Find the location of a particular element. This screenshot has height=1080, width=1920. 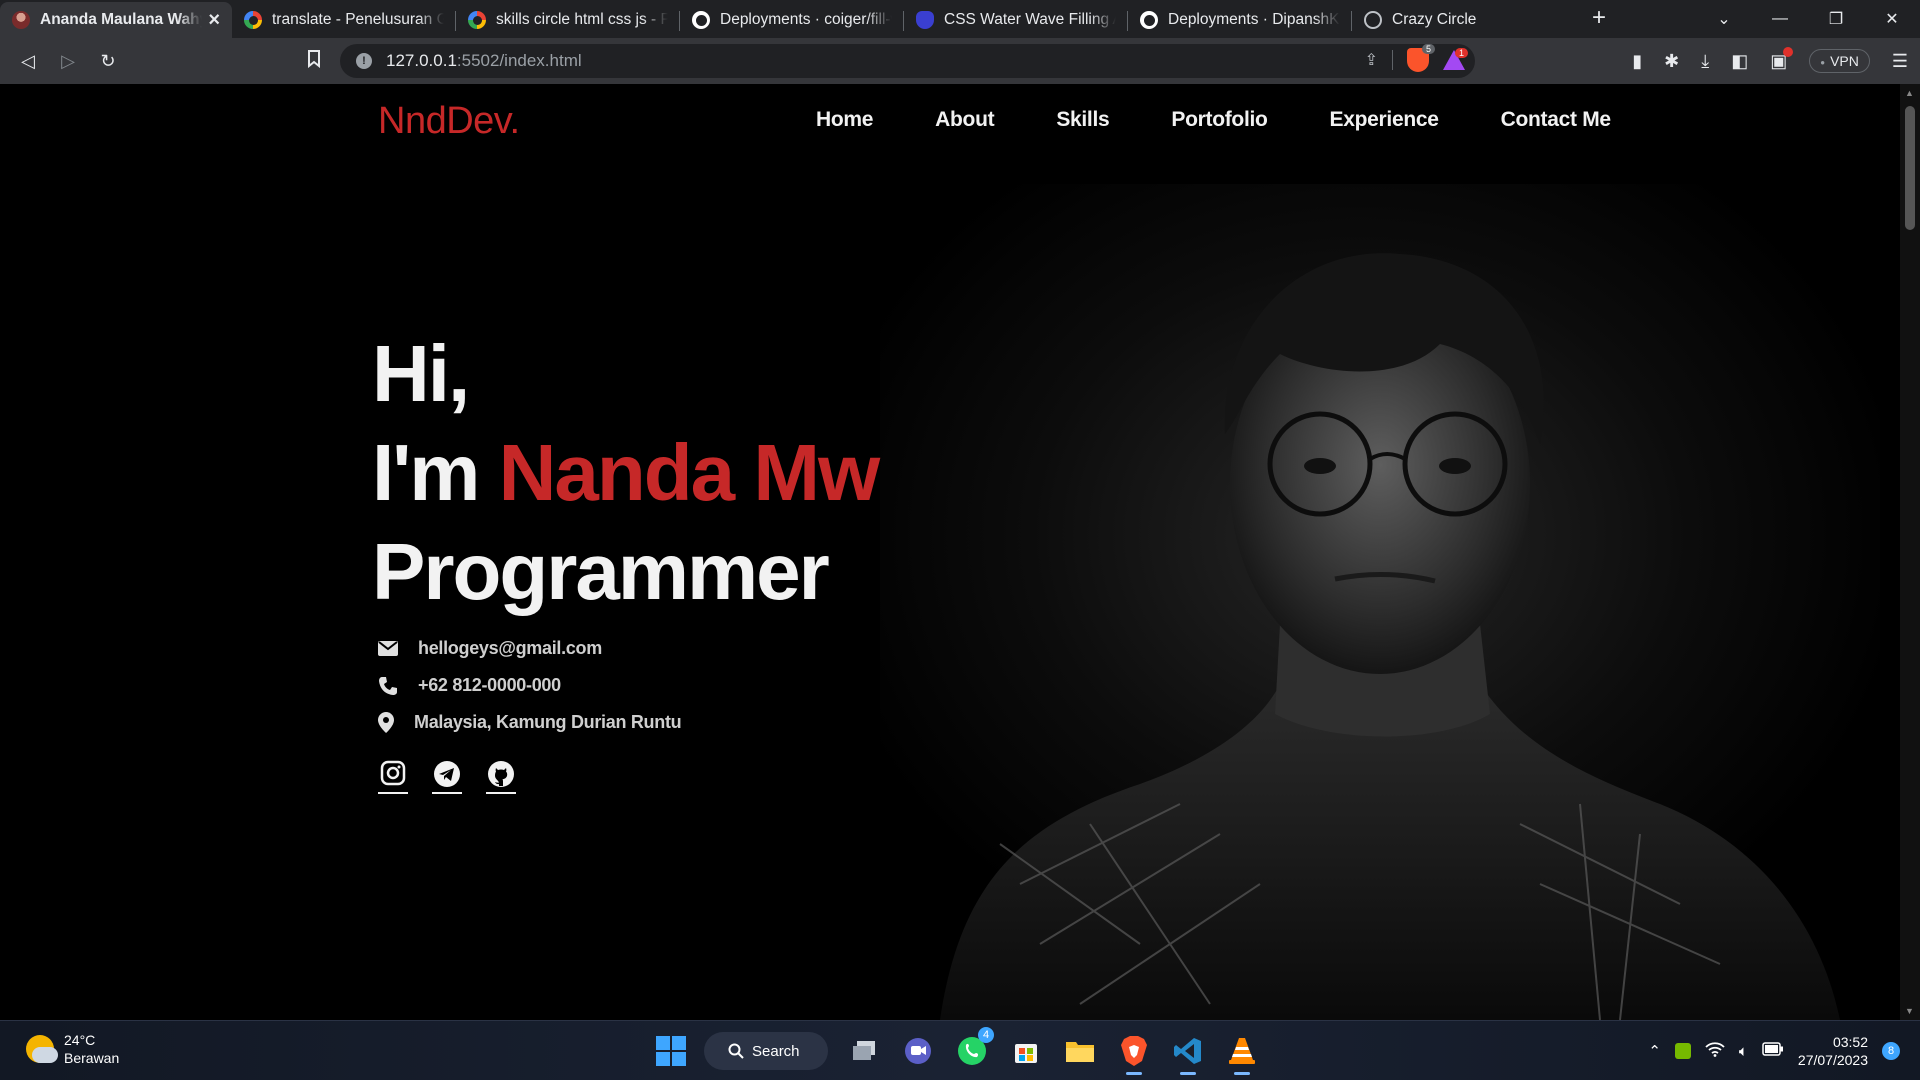

whatsapp-badge: 4 is located at coordinates (986, 1035).